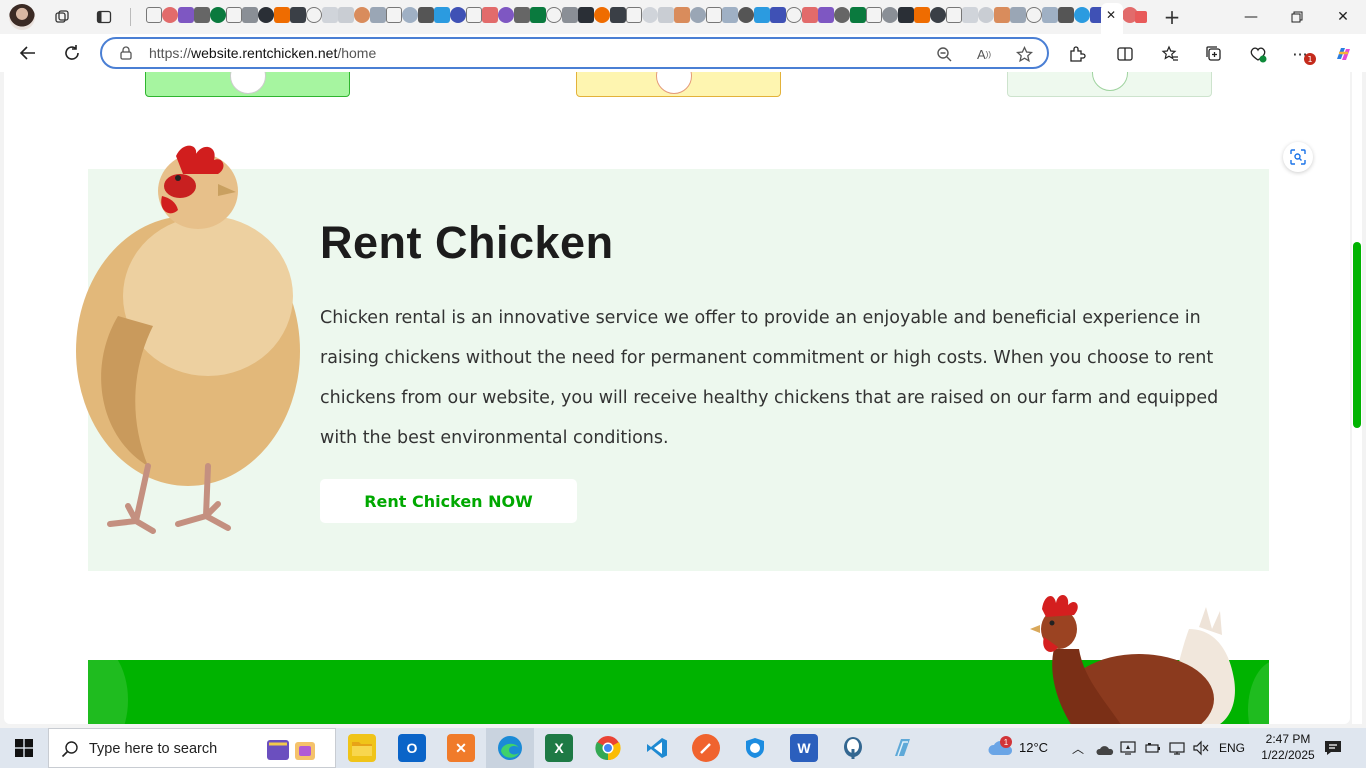 The width and height of the screenshot is (1366, 768). Describe the element at coordinates (1177, 750) in the screenshot. I see `network-icon` at that location.